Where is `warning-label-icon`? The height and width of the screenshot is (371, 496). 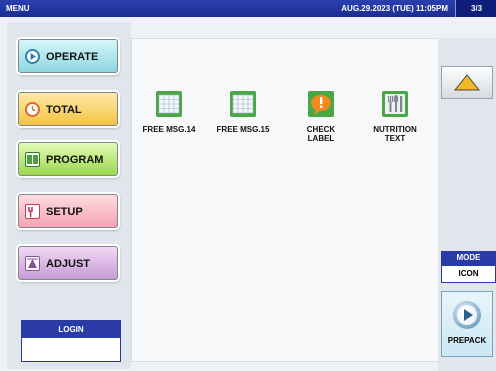
warning-label-icon is located at coordinates (321, 104).